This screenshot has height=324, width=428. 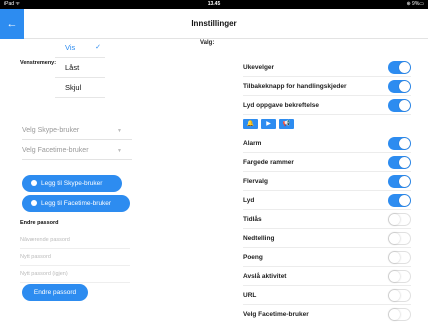 What do you see at coordinates (327, 276) in the screenshot?
I see `setting-row-avsla-aktivitet: Avslå aktivitet` at bounding box center [327, 276].